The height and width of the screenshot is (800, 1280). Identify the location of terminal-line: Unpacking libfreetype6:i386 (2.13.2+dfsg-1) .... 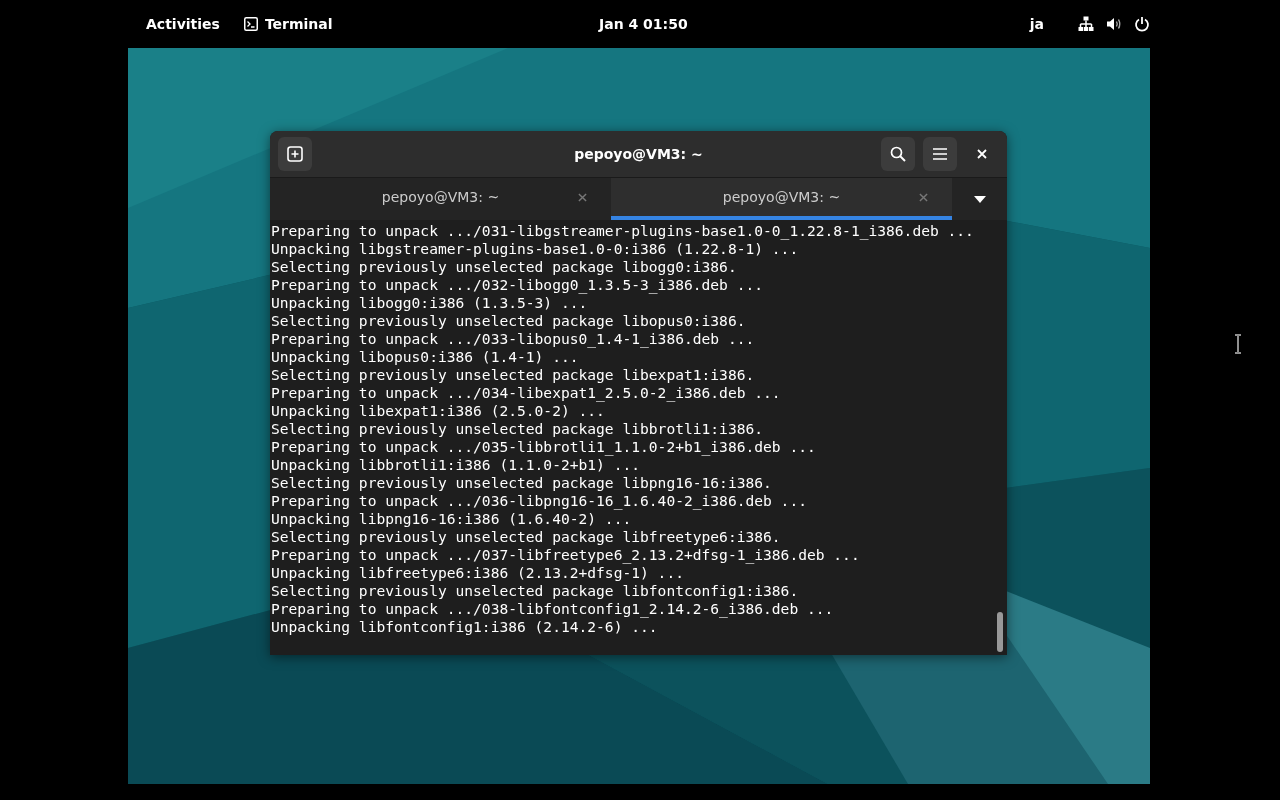
(478, 573).